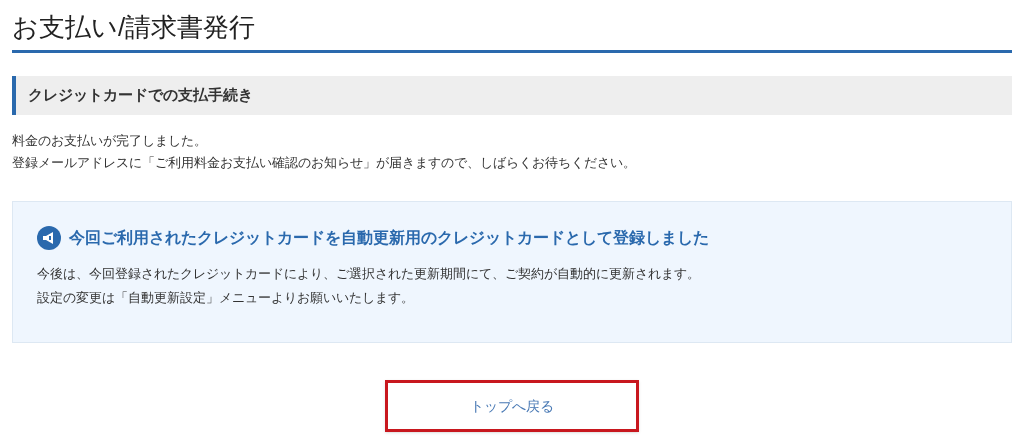  What do you see at coordinates (110, 141) in the screenshot?
I see `message-text: 料金のお支払いが完了しました。` at bounding box center [110, 141].